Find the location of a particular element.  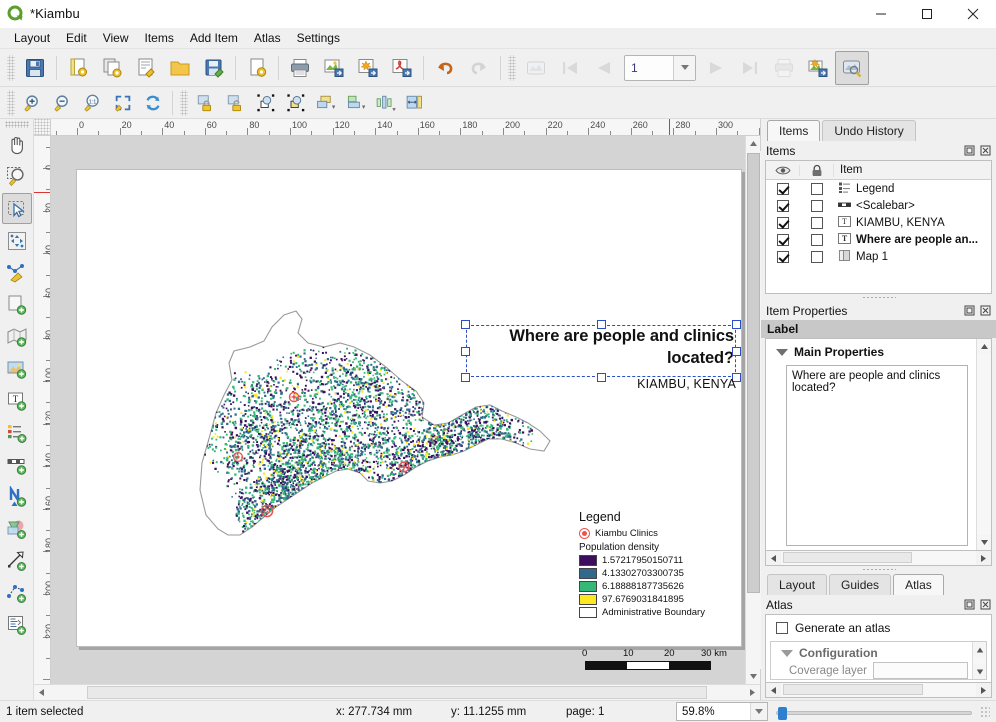

add-scalebar-tool is located at coordinates (17, 464).